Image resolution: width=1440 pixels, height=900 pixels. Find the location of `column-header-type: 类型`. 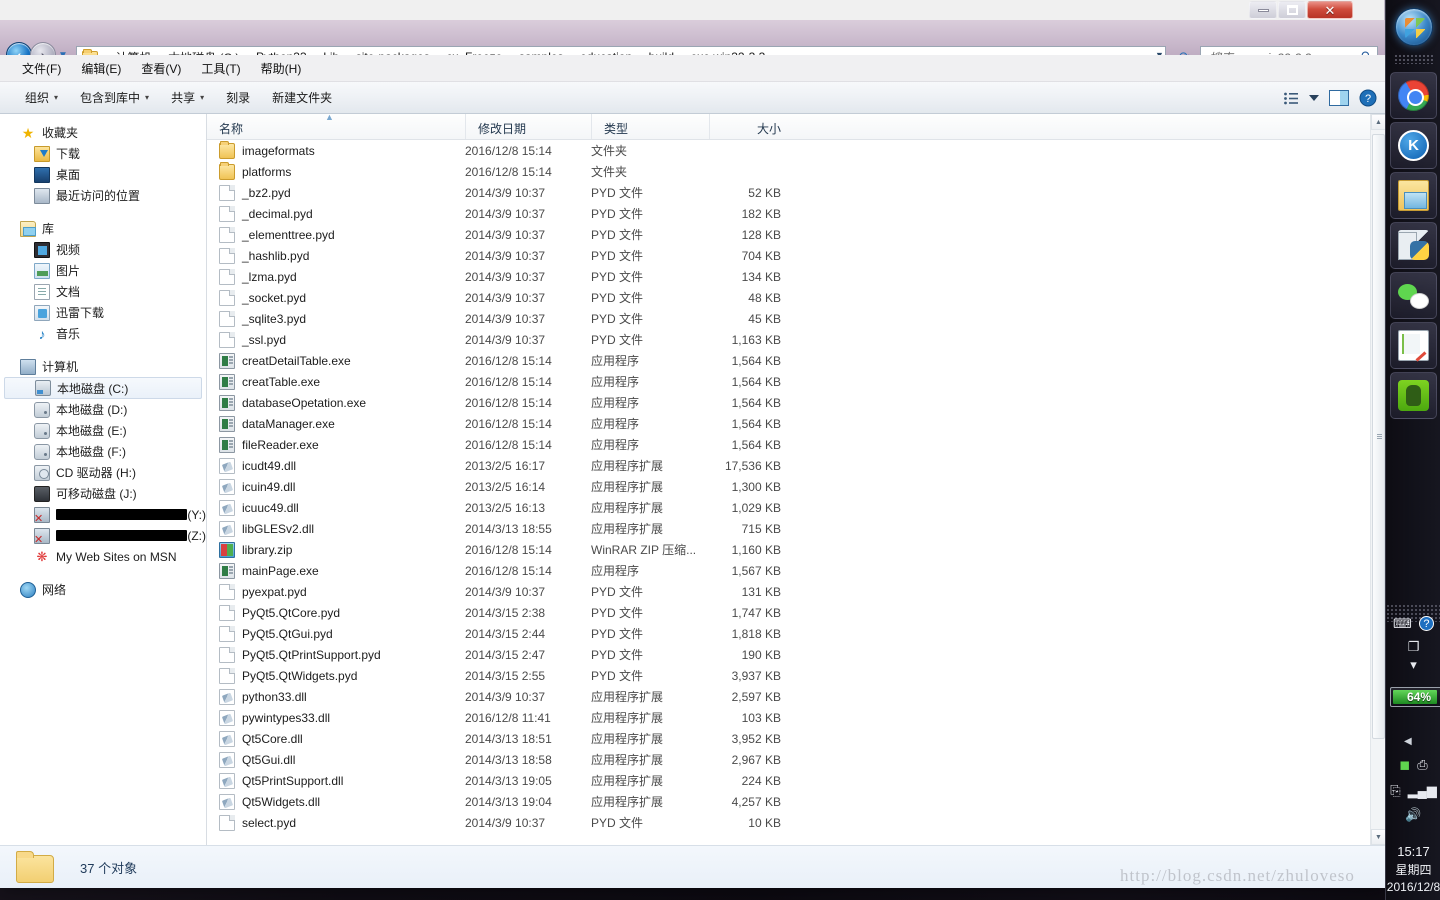

column-header-type: 类型 is located at coordinates (650, 126).